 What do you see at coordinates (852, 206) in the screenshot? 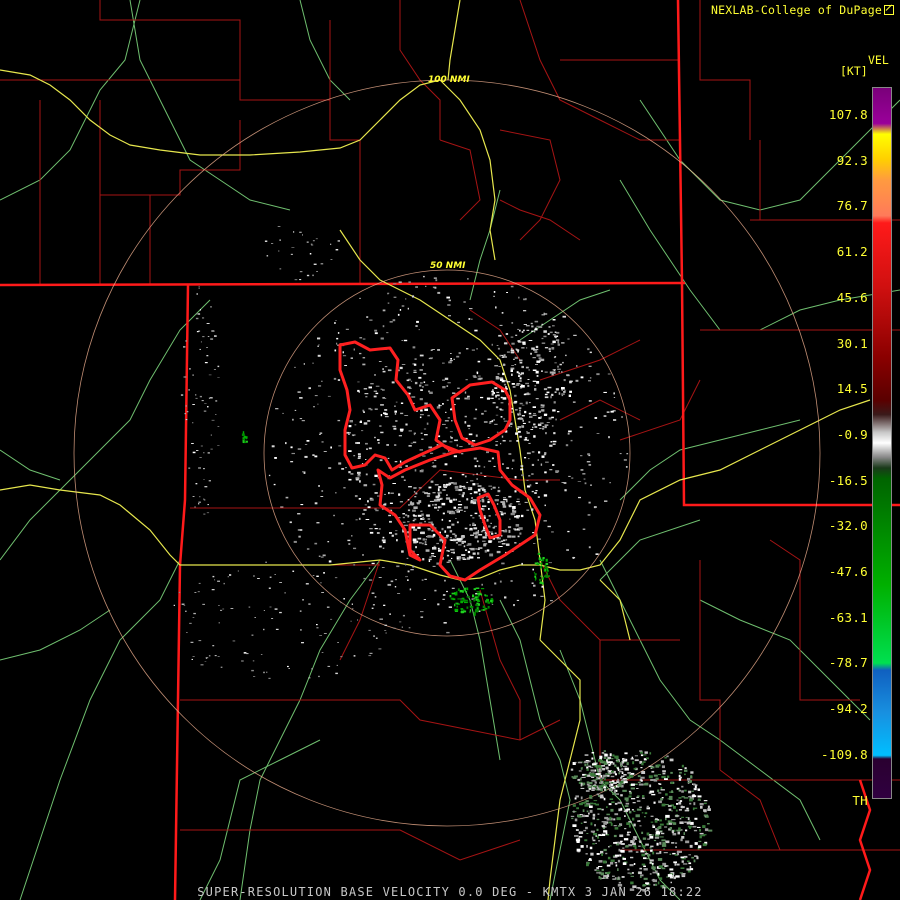
I see `legend-tick: 76.7` at bounding box center [852, 206].